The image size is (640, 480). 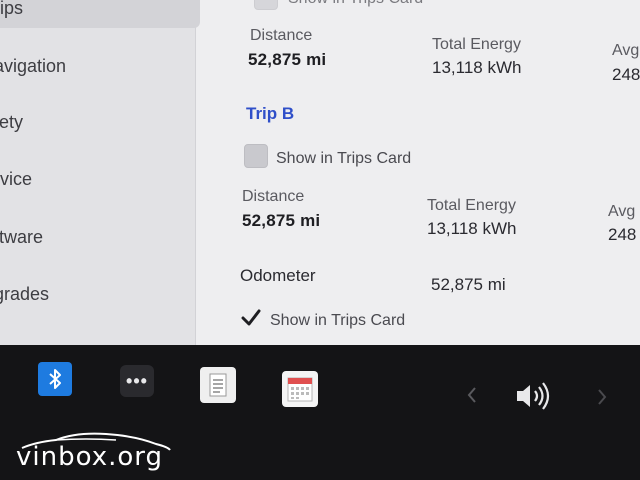 I want to click on watermark-text: vinbox.org, so click(x=89, y=457).